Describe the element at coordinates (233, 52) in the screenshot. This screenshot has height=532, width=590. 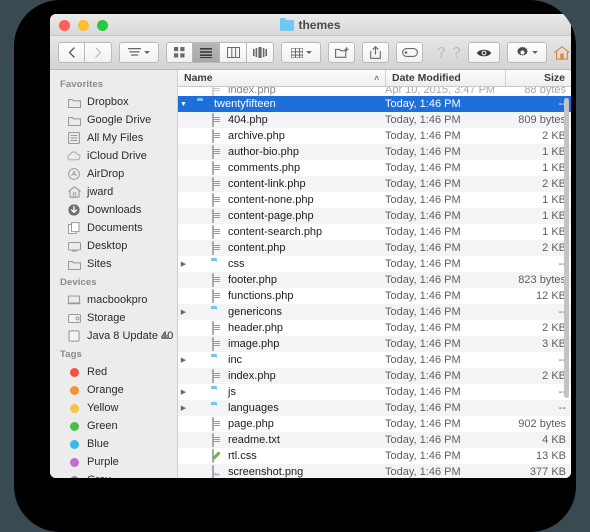
I see `column-view-button` at that location.